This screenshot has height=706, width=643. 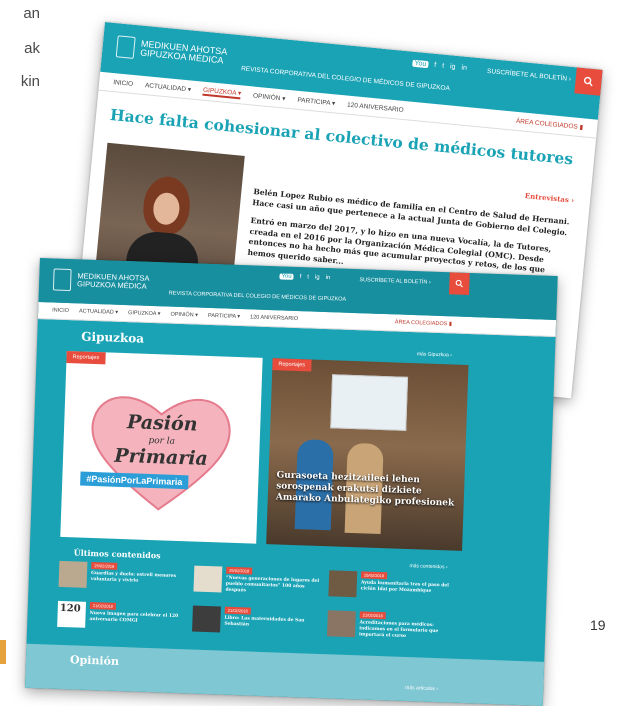 I want to click on latest-title: Últimos contenidos, so click(x=117, y=554).